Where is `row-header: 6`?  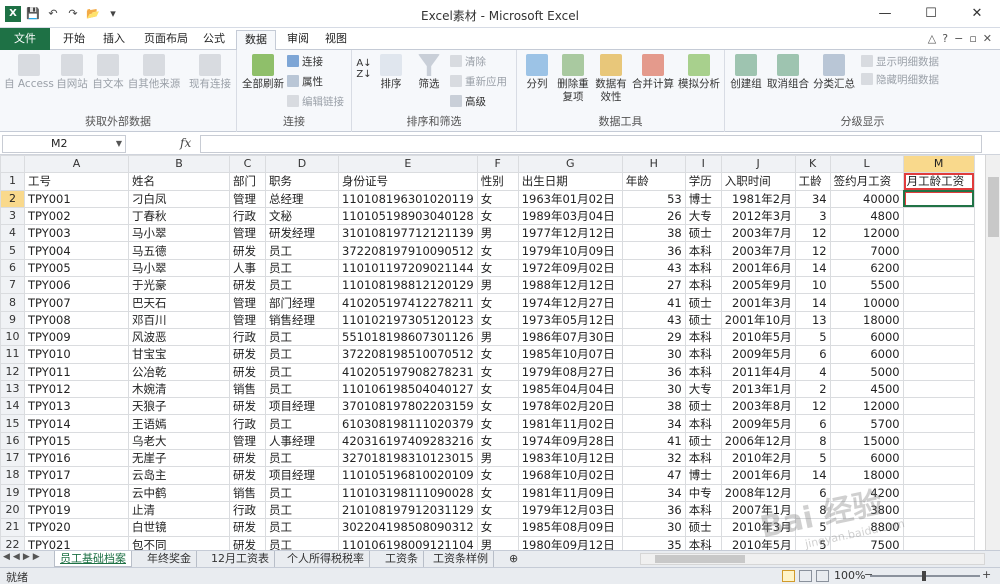 row-header: 6 is located at coordinates (12, 268).